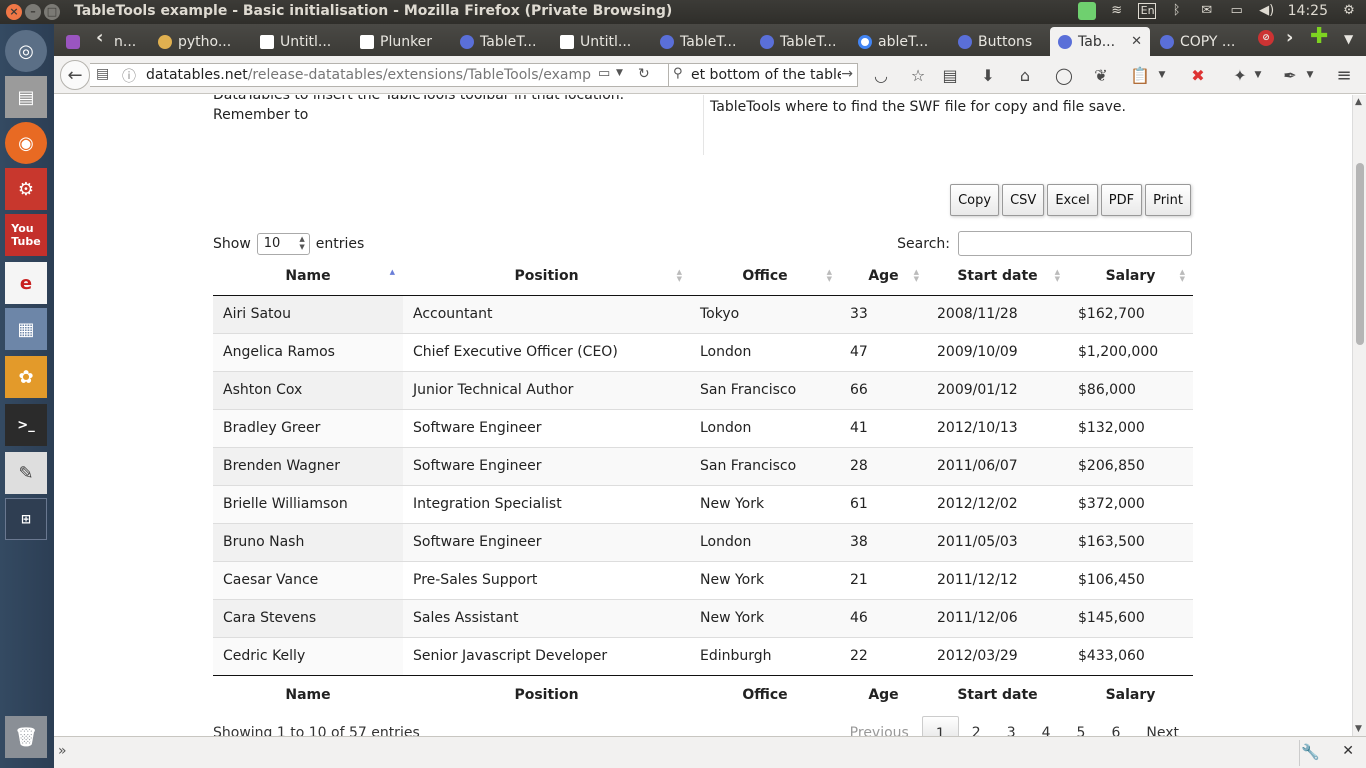 This screenshot has width=1366, height=768. Describe the element at coordinates (75, 75) in the screenshot. I see `back-button: ←` at that location.